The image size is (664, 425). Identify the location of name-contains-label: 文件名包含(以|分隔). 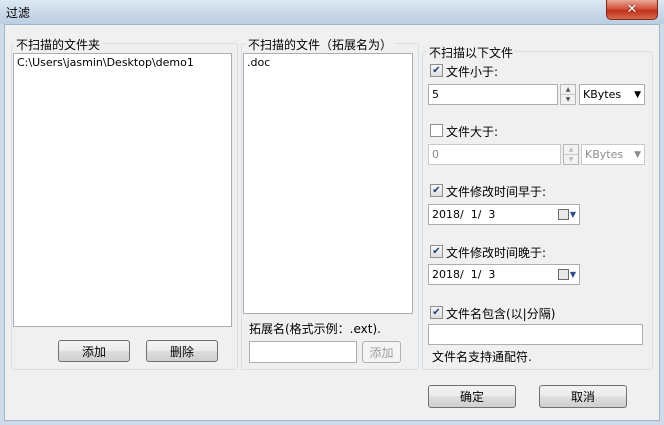
(501, 314).